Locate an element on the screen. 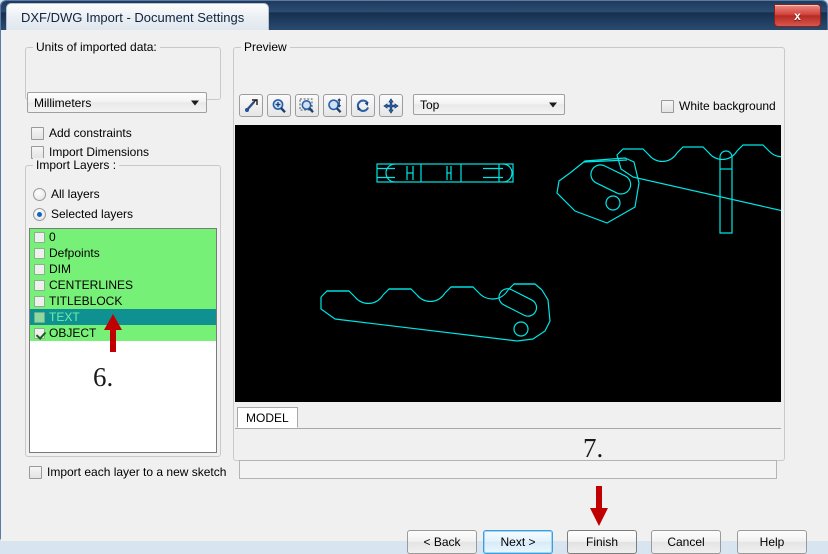  help-button: Help is located at coordinates (772, 542).